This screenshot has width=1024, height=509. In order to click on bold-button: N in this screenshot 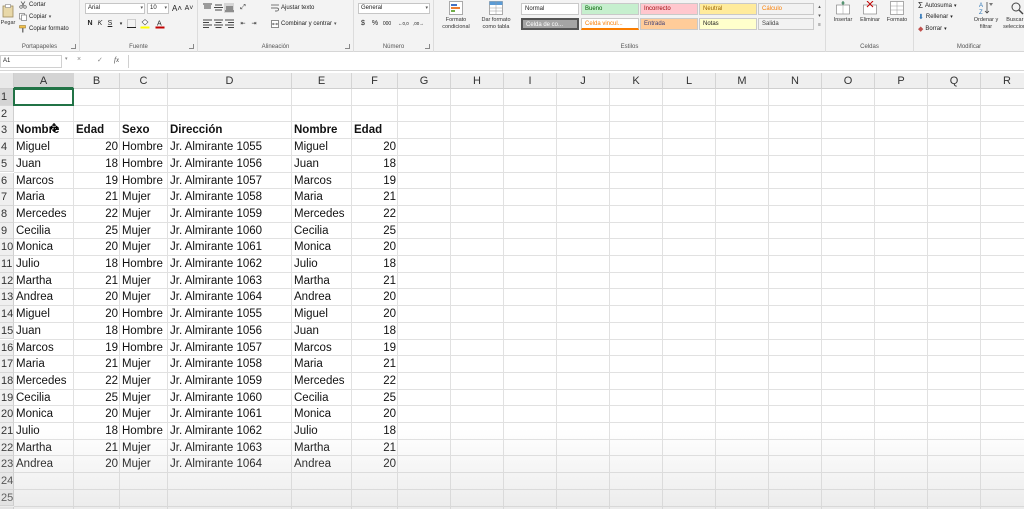, I will do `click(90, 24)`.